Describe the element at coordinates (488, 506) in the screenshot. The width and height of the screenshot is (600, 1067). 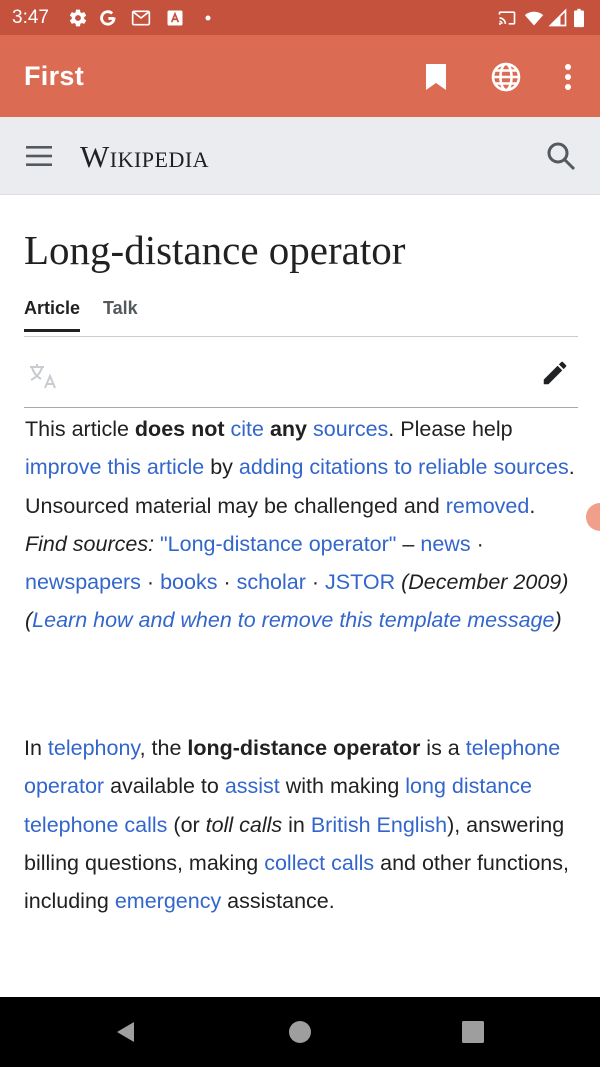
I see `removed-link: removed` at that location.